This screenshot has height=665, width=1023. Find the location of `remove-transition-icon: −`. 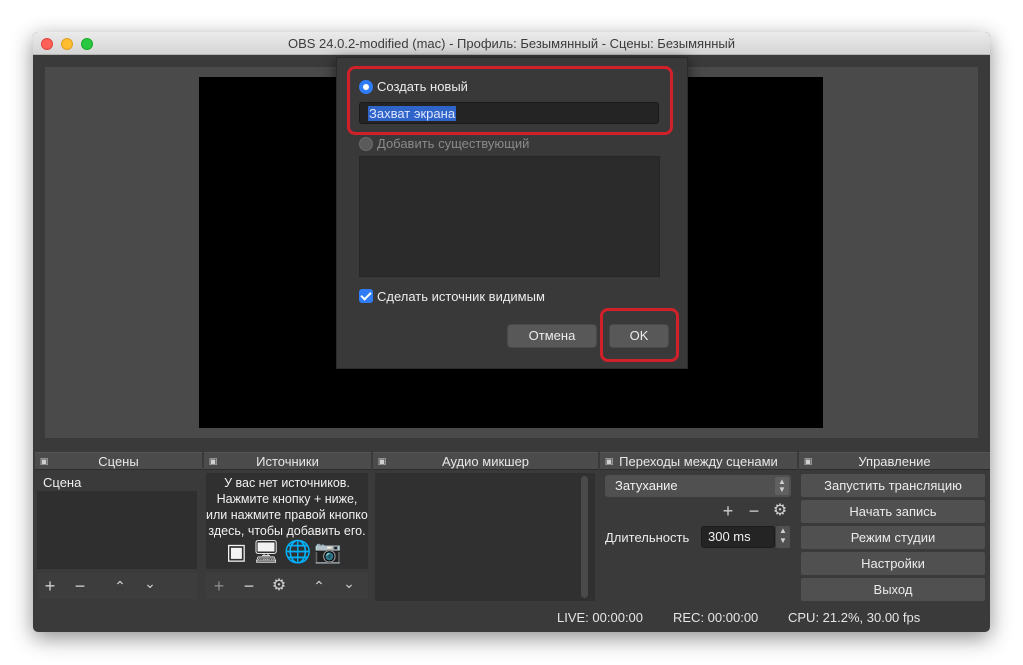

remove-transition-icon: − is located at coordinates (754, 511).